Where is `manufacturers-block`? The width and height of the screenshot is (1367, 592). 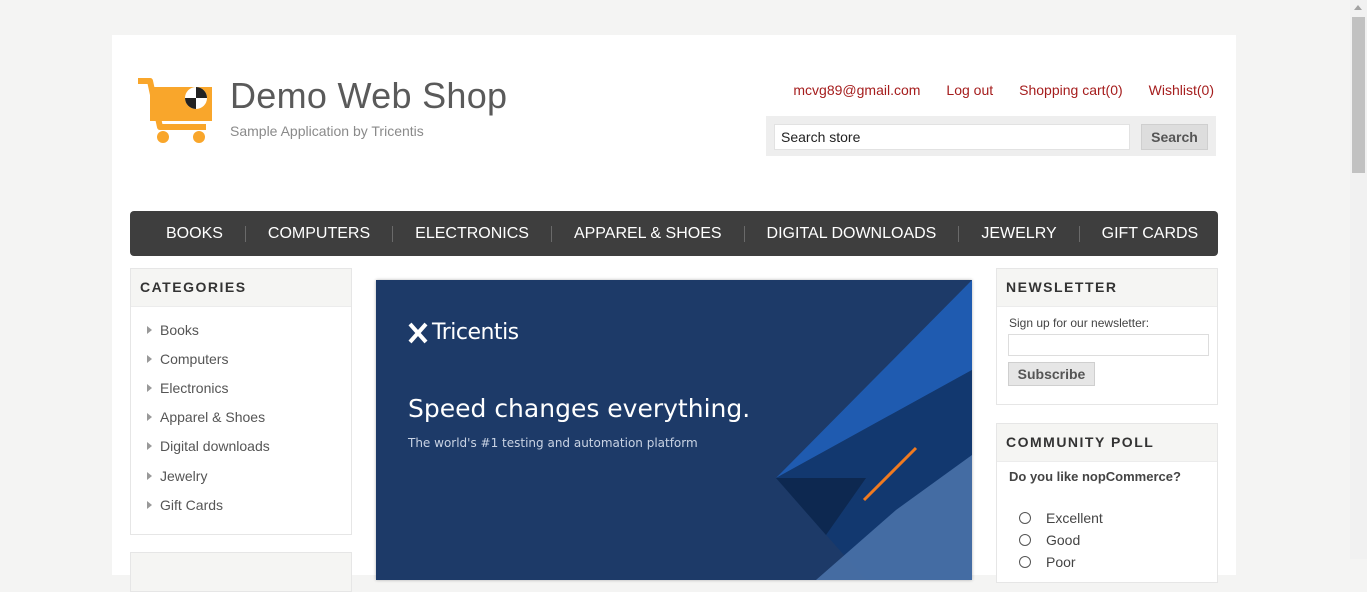 manufacturers-block is located at coordinates (241, 572).